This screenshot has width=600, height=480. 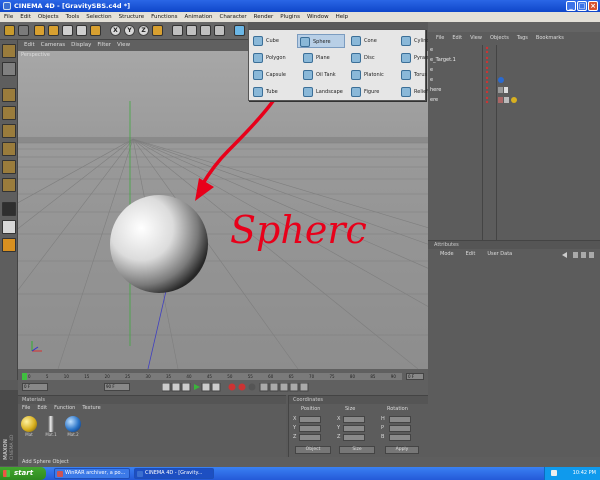 What do you see at coordinates (9, 30) in the screenshot?
I see `undo-icon` at bounding box center [9, 30].